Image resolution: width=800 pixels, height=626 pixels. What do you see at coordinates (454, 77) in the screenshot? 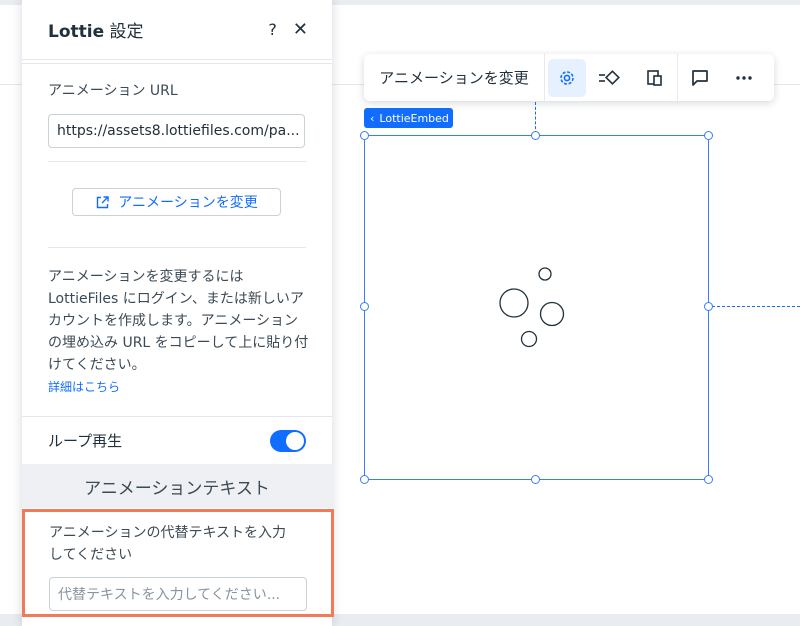
I see `toolbar-change-animation-button: アニメーションを変更` at bounding box center [454, 77].